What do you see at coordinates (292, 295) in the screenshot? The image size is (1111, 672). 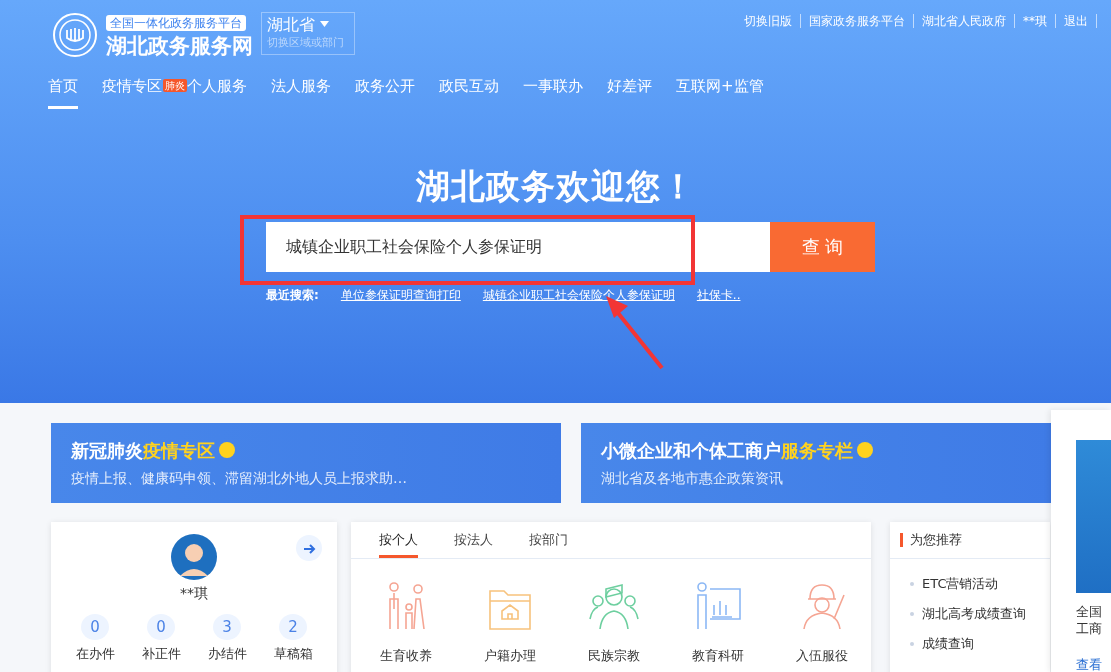 I see `recent-label: 最近搜索:` at bounding box center [292, 295].